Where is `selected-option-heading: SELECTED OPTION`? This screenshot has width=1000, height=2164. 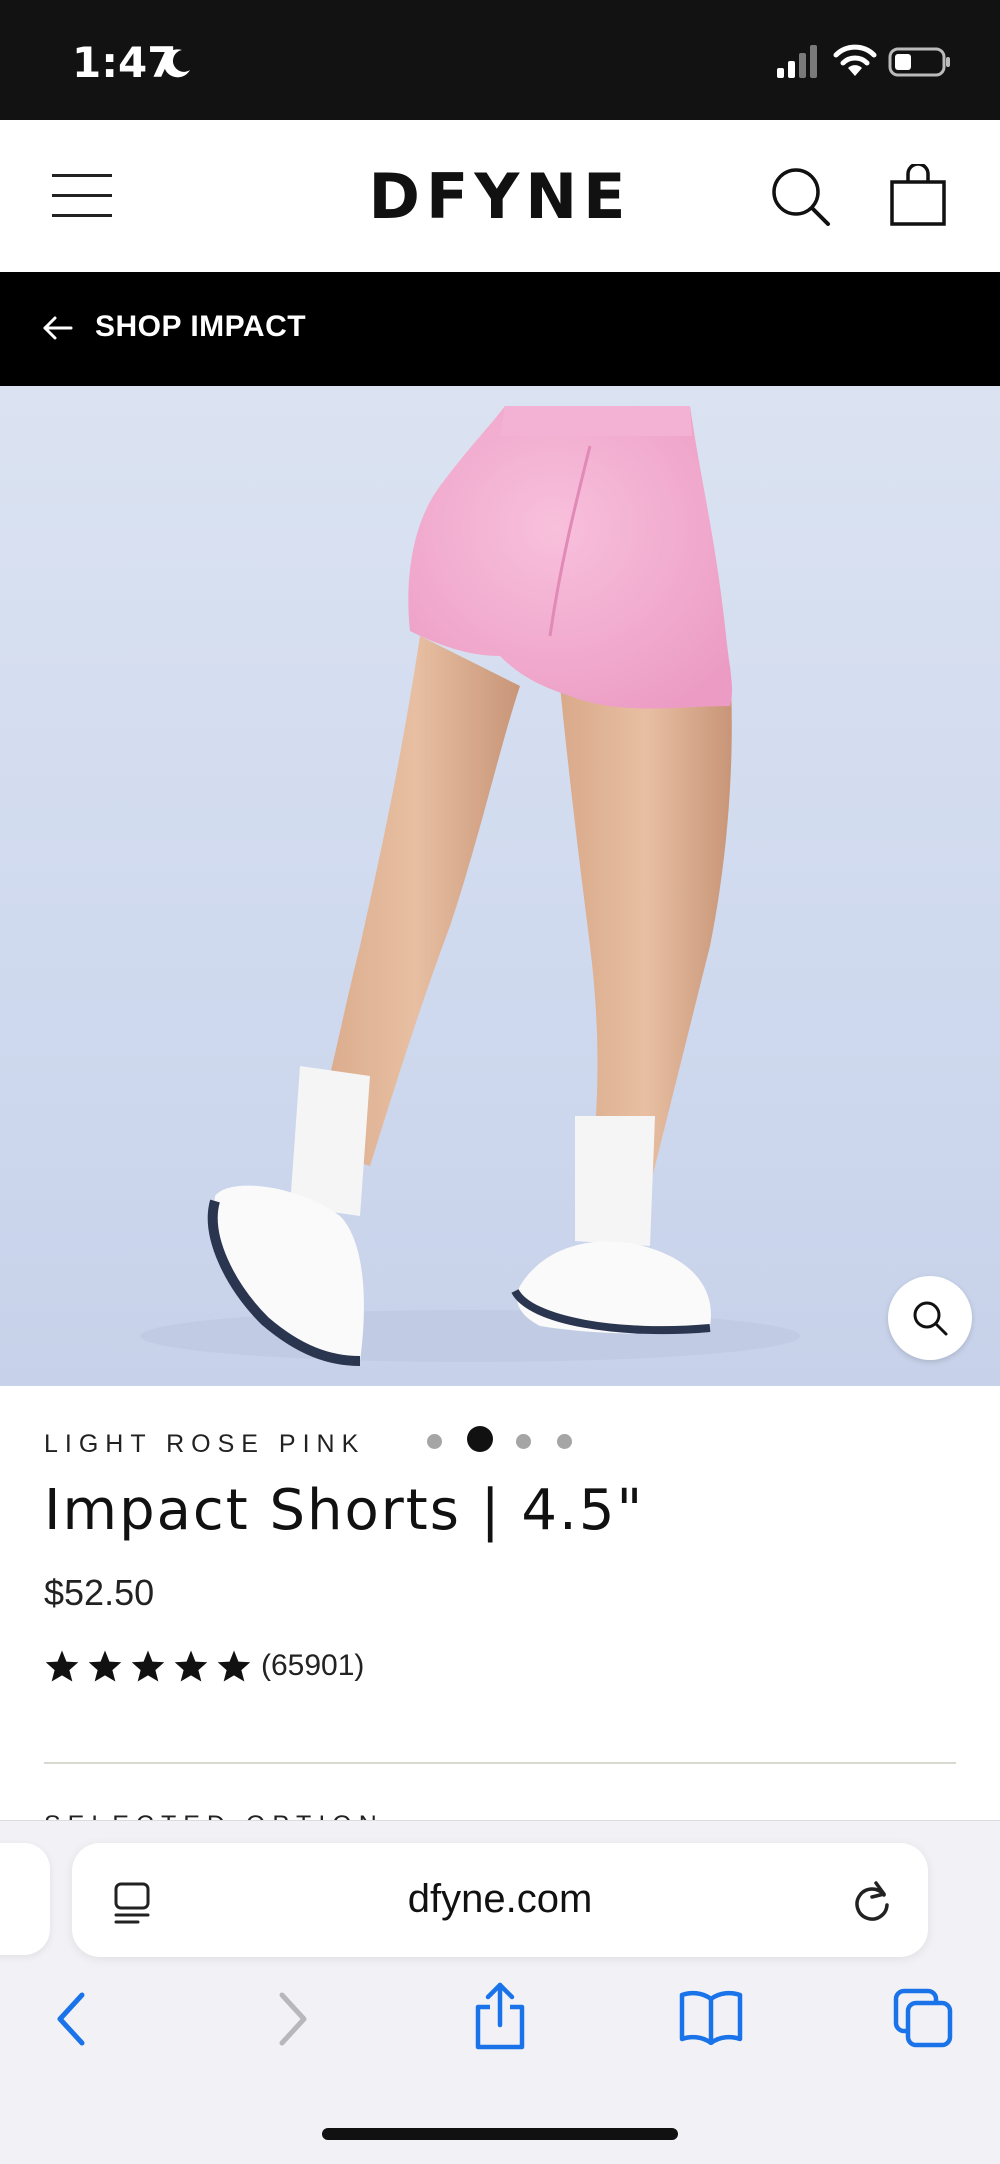 selected-option-heading: SELECTED OPTION is located at coordinates (214, 1814).